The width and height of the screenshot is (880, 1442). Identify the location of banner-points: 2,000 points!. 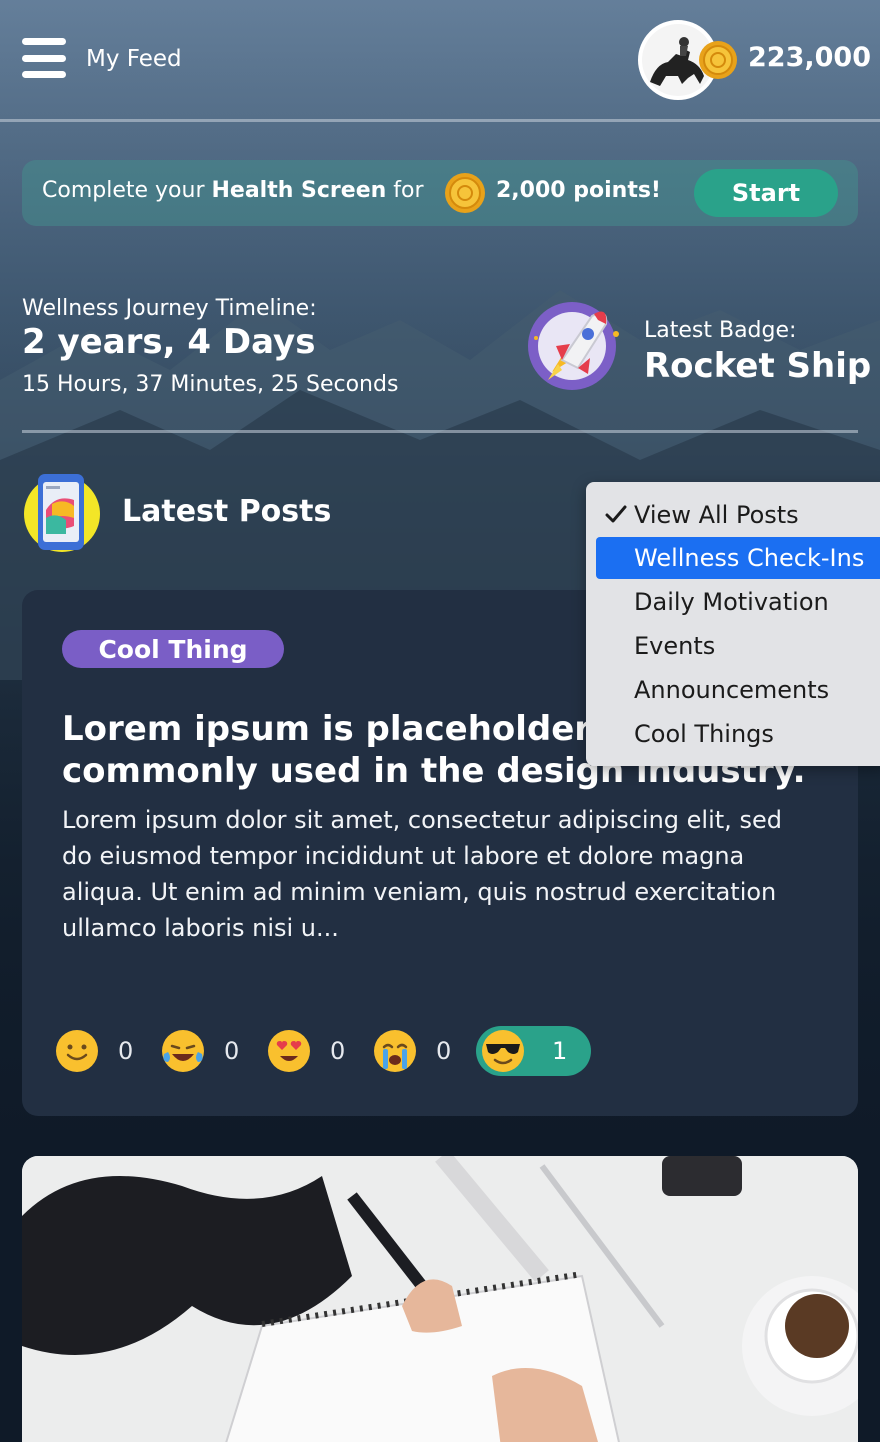
(578, 190).